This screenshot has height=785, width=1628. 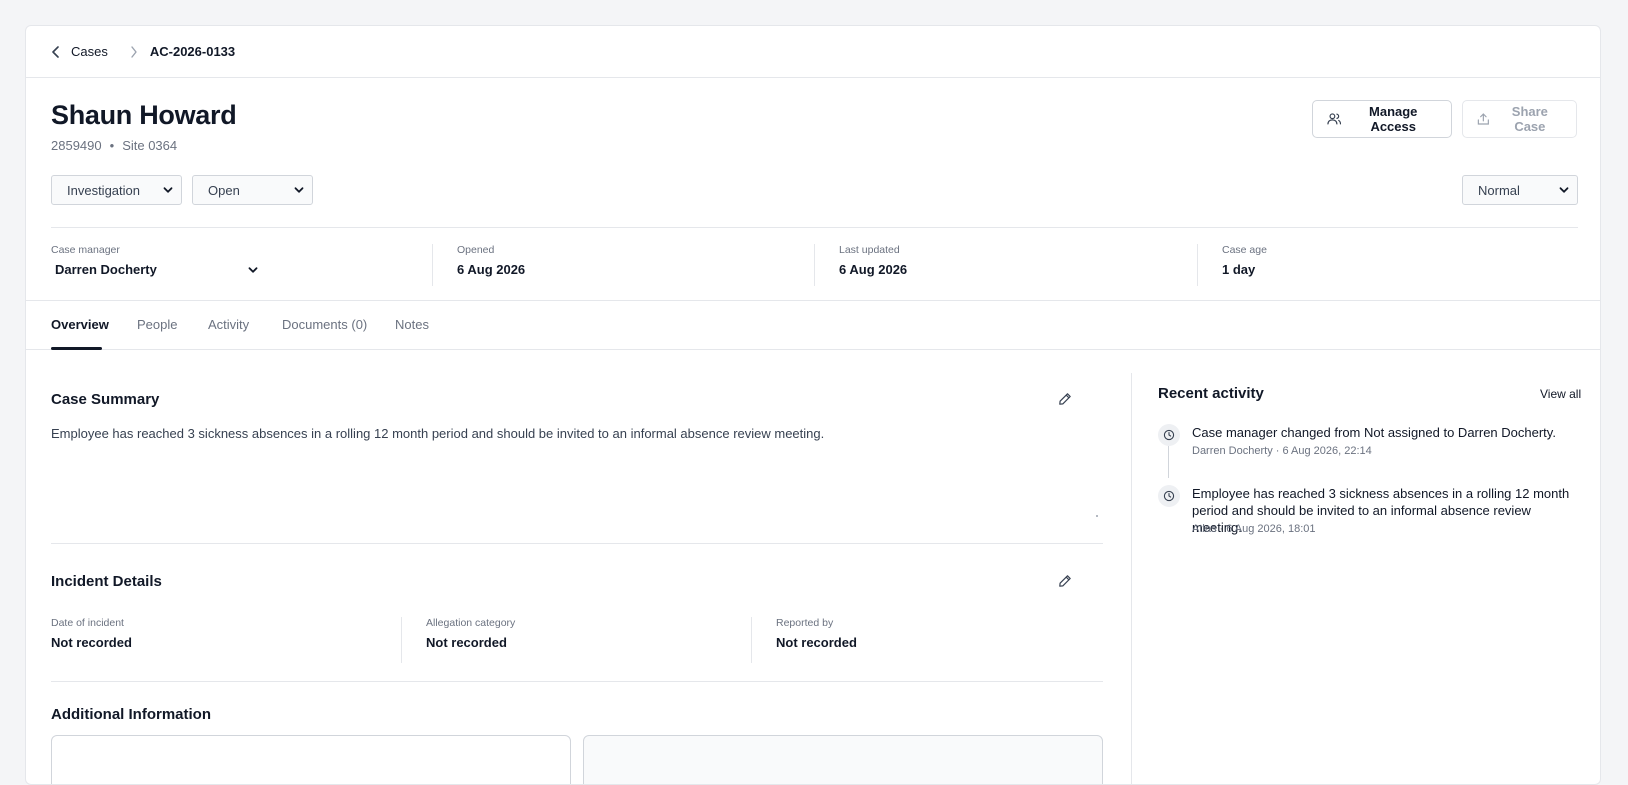 What do you see at coordinates (106, 269) in the screenshot?
I see `case-manager-value: Darren Docherty` at bounding box center [106, 269].